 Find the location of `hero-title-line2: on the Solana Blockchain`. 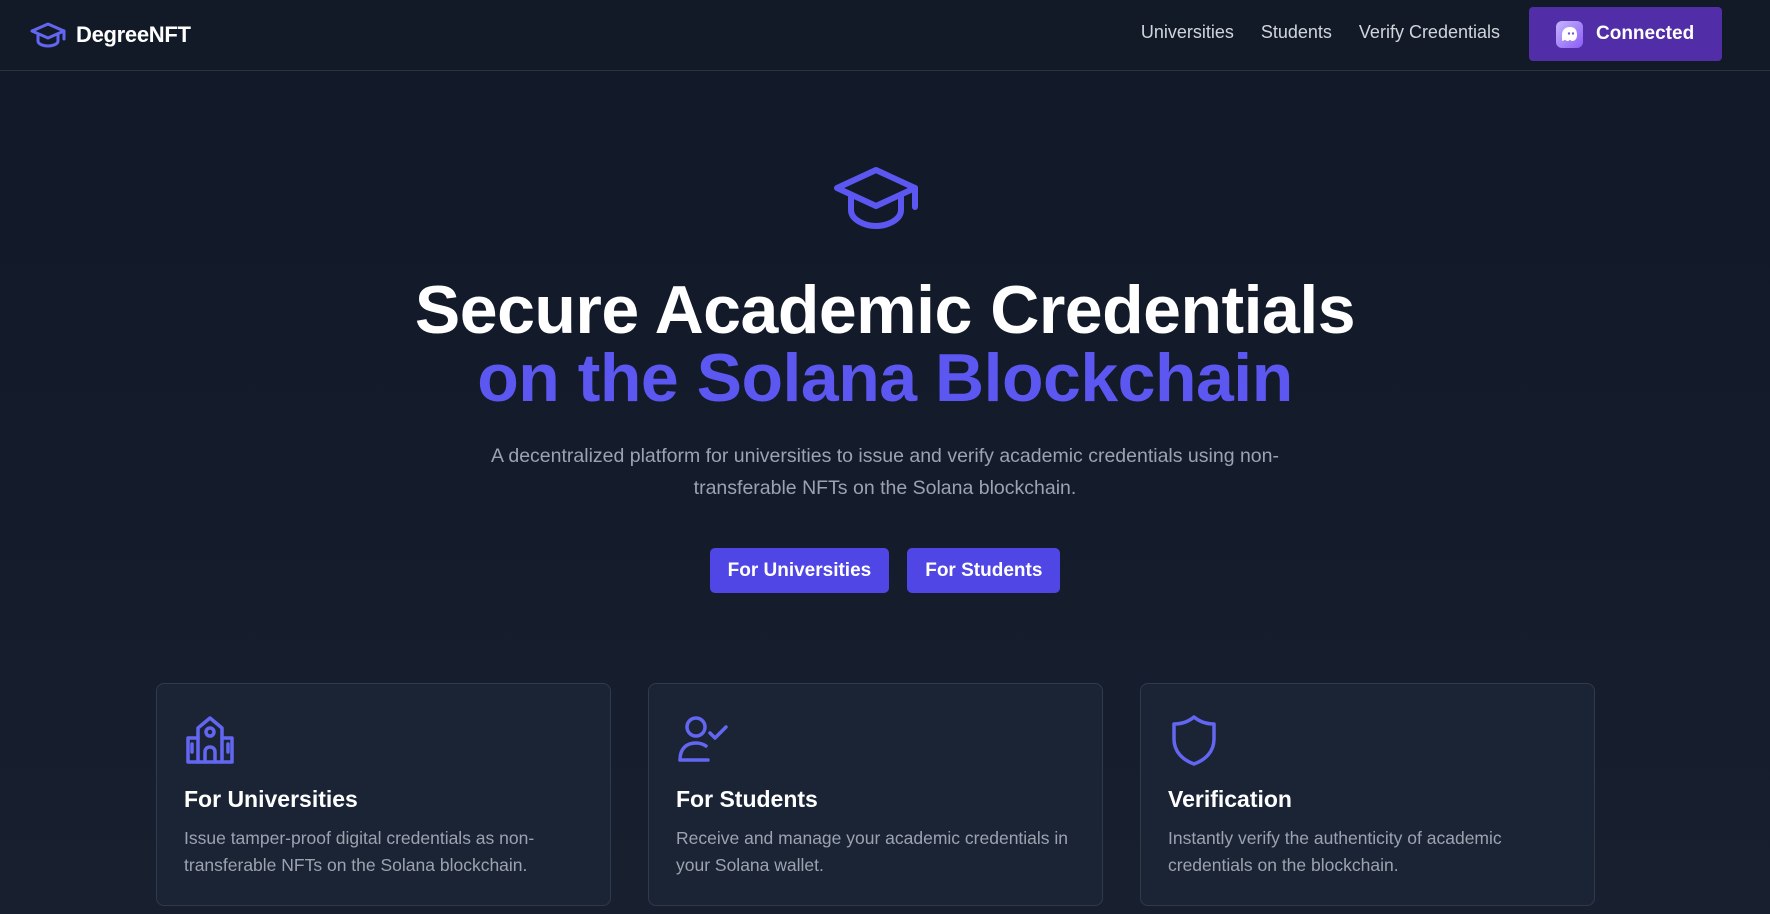

hero-title-line2: on the Solana Blockchain is located at coordinates (885, 378).